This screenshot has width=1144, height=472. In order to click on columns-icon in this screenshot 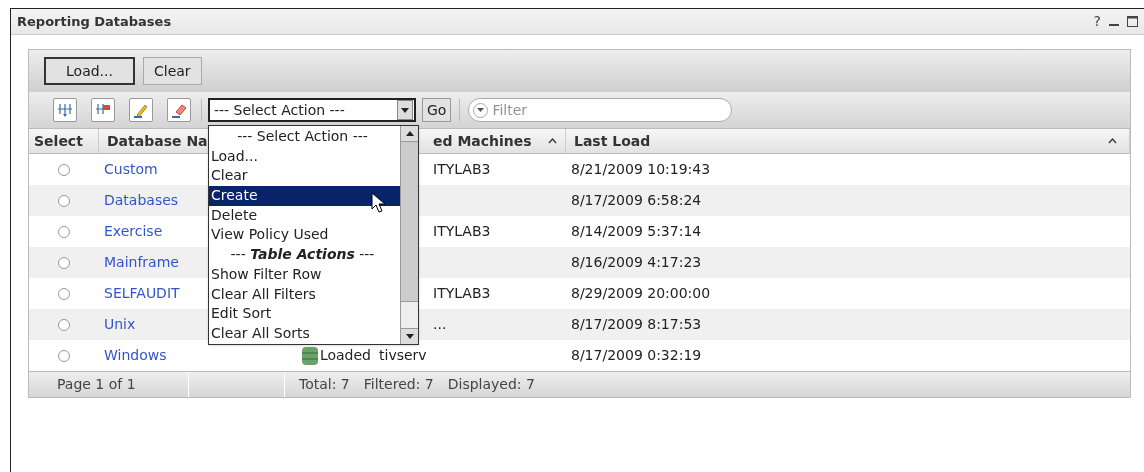, I will do `click(65, 110)`.